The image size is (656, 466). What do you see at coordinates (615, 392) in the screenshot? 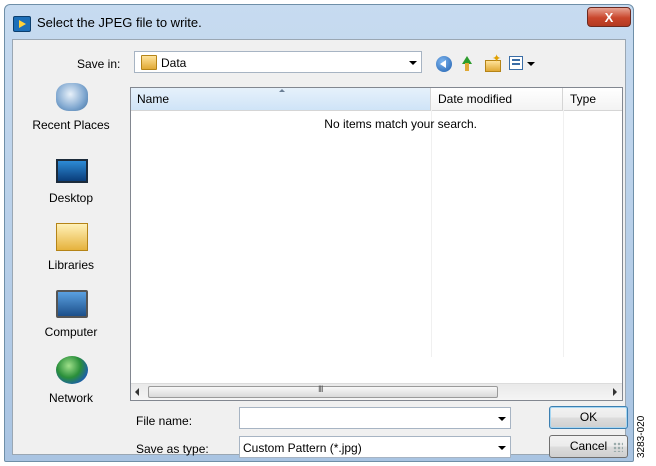
I see `scroll-right-icon` at bounding box center [615, 392].